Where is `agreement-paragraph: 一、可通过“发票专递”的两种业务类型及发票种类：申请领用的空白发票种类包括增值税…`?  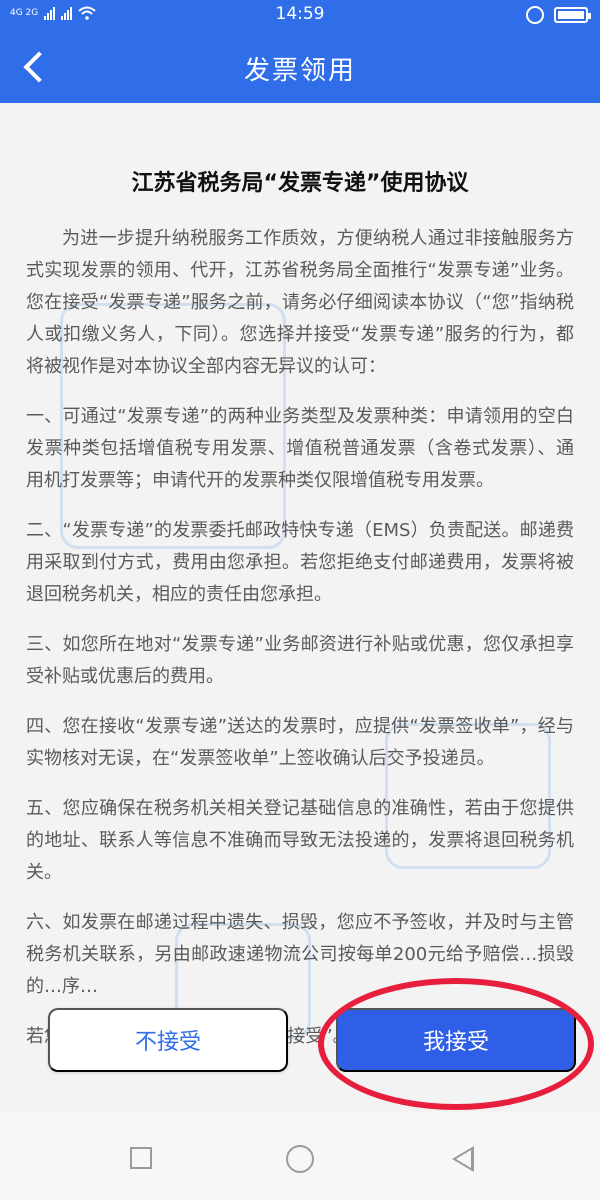 agreement-paragraph: 一、可通过“发票专递”的两种业务类型及发票种类：申请领用的空白发票种类包括增值税… is located at coordinates (300, 448).